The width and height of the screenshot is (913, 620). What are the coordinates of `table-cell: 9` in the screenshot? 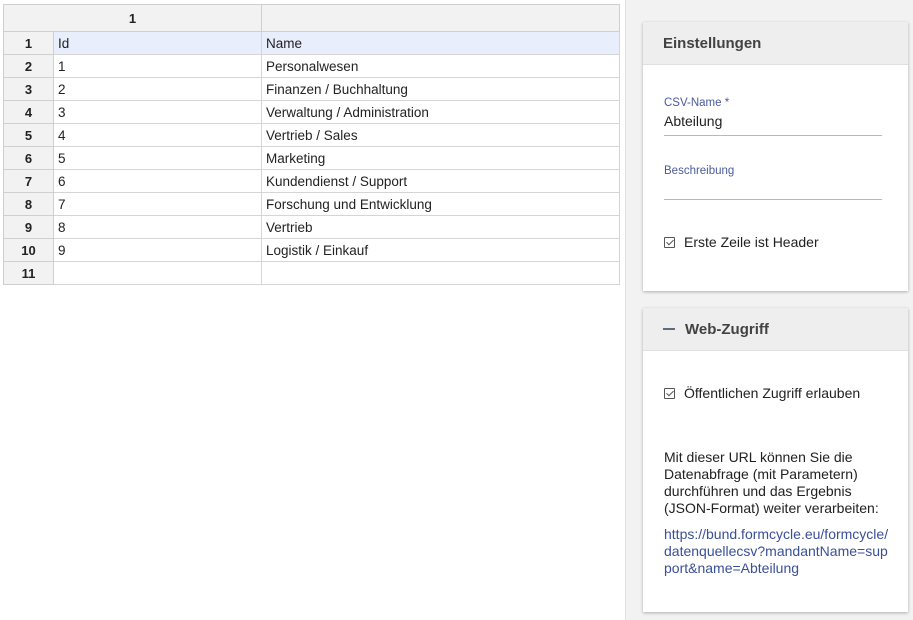 It's located at (157, 250).